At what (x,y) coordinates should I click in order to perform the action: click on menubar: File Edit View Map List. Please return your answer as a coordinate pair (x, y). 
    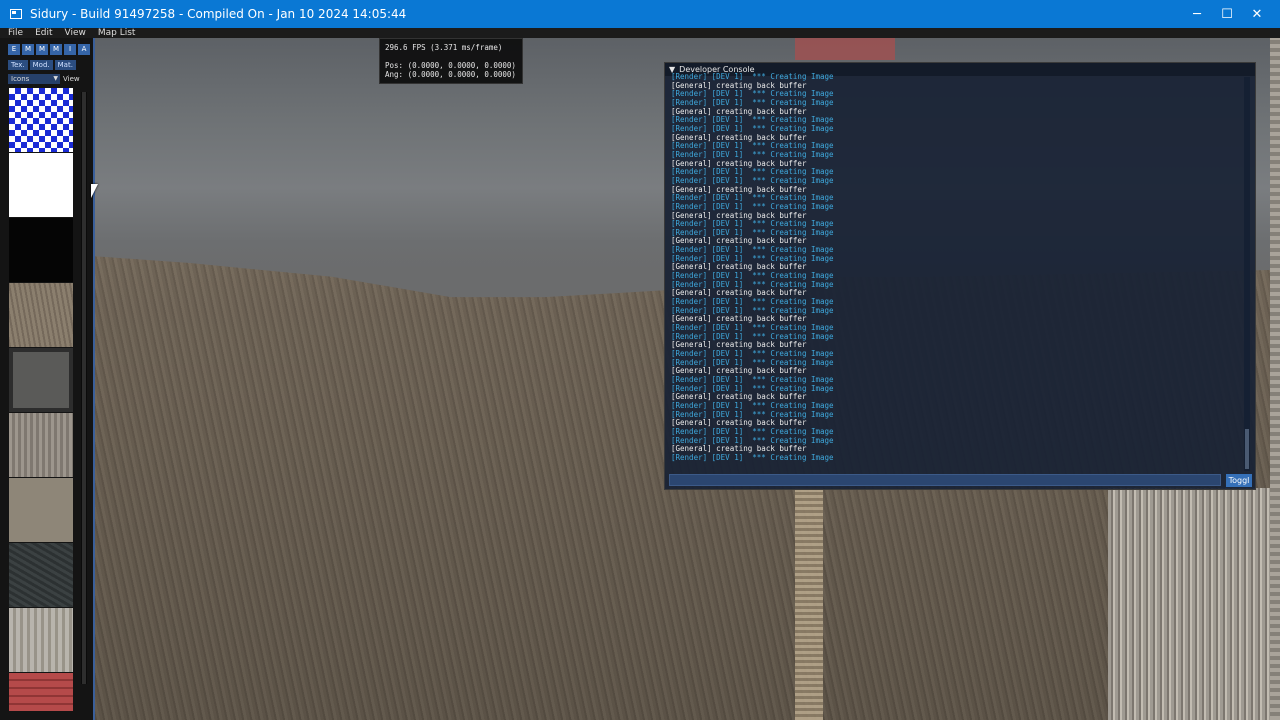
    Looking at the image, I should click on (640, 33).